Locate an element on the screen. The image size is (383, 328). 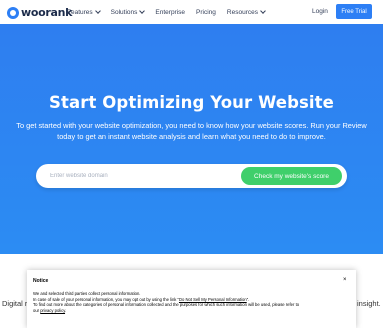
notice-title: Notice is located at coordinates (41, 281).